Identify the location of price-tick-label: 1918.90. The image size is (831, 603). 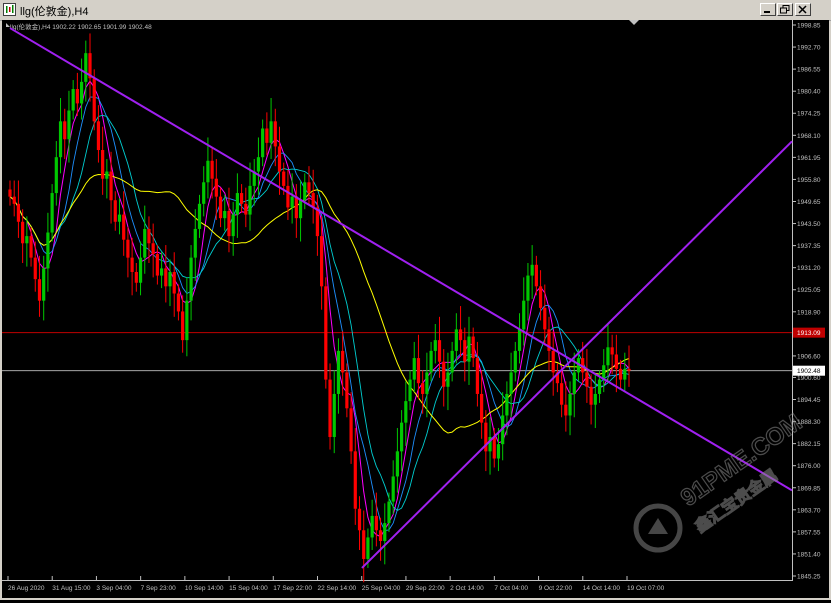
(809, 312).